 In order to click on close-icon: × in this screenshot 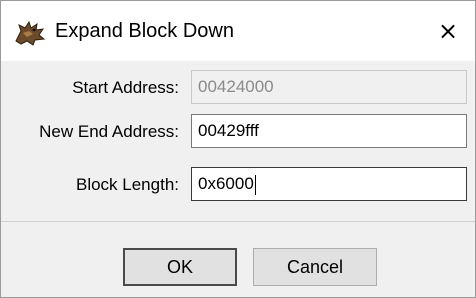, I will do `click(448, 31)`.